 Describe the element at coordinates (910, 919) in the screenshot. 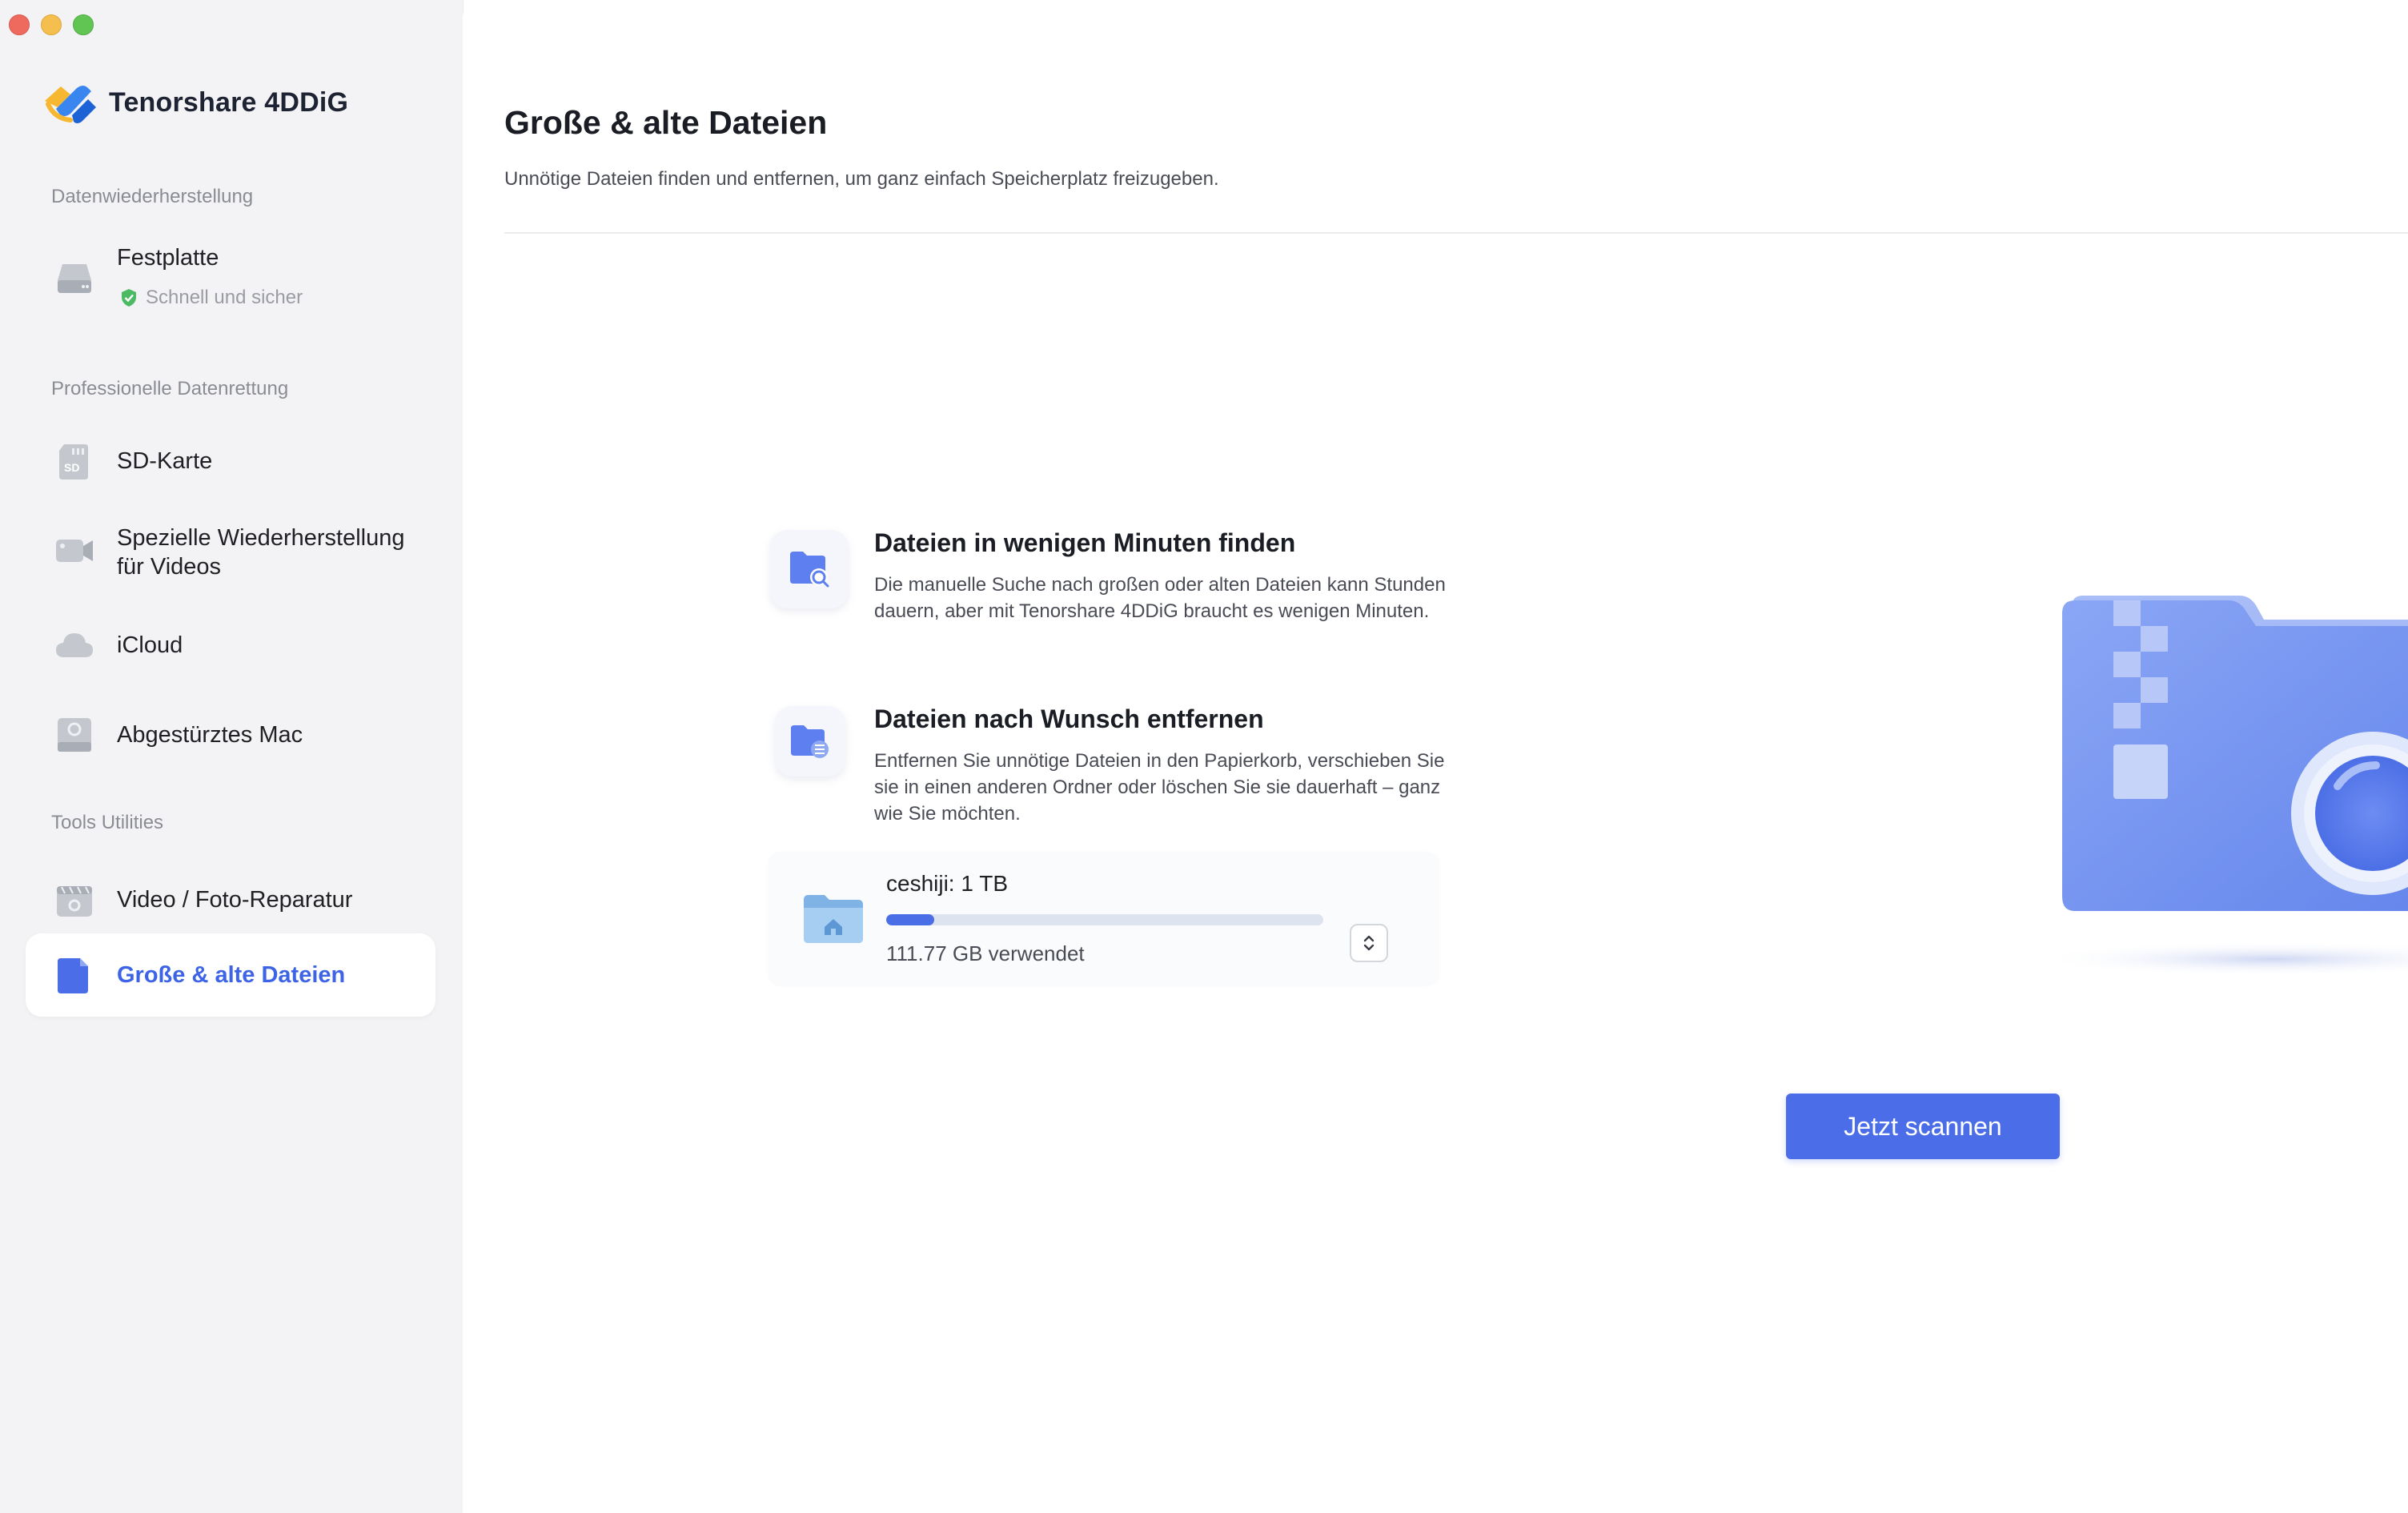

I see `storage-progress-fill` at that location.